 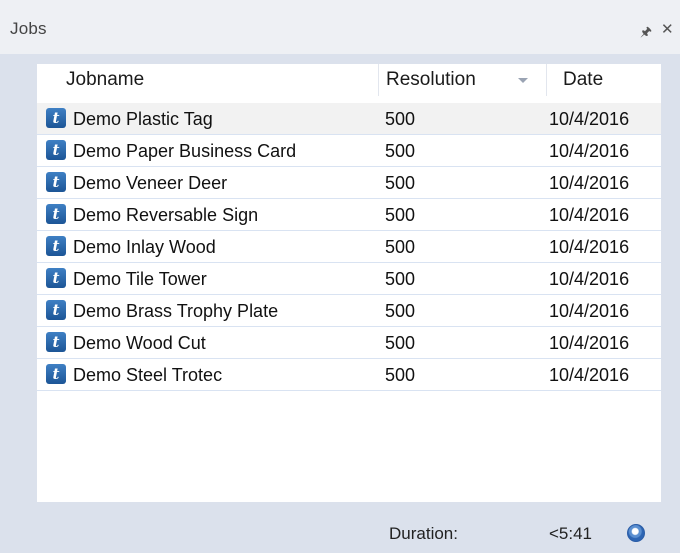 I want to click on table-row: t Demo Inlay Wood 500 10/4/2016, so click(x=349, y=247).